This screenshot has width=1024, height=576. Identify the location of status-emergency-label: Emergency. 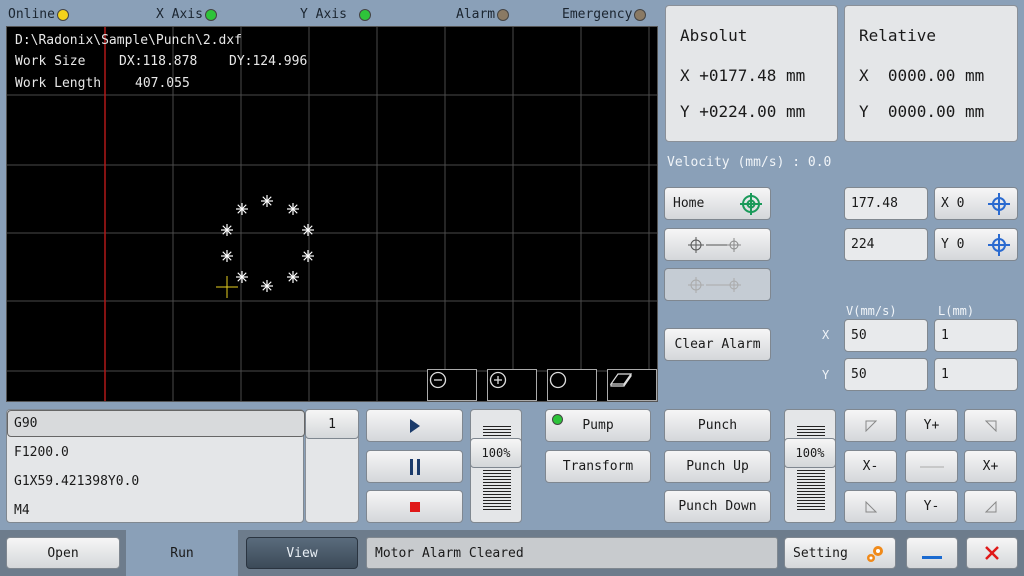
(597, 14).